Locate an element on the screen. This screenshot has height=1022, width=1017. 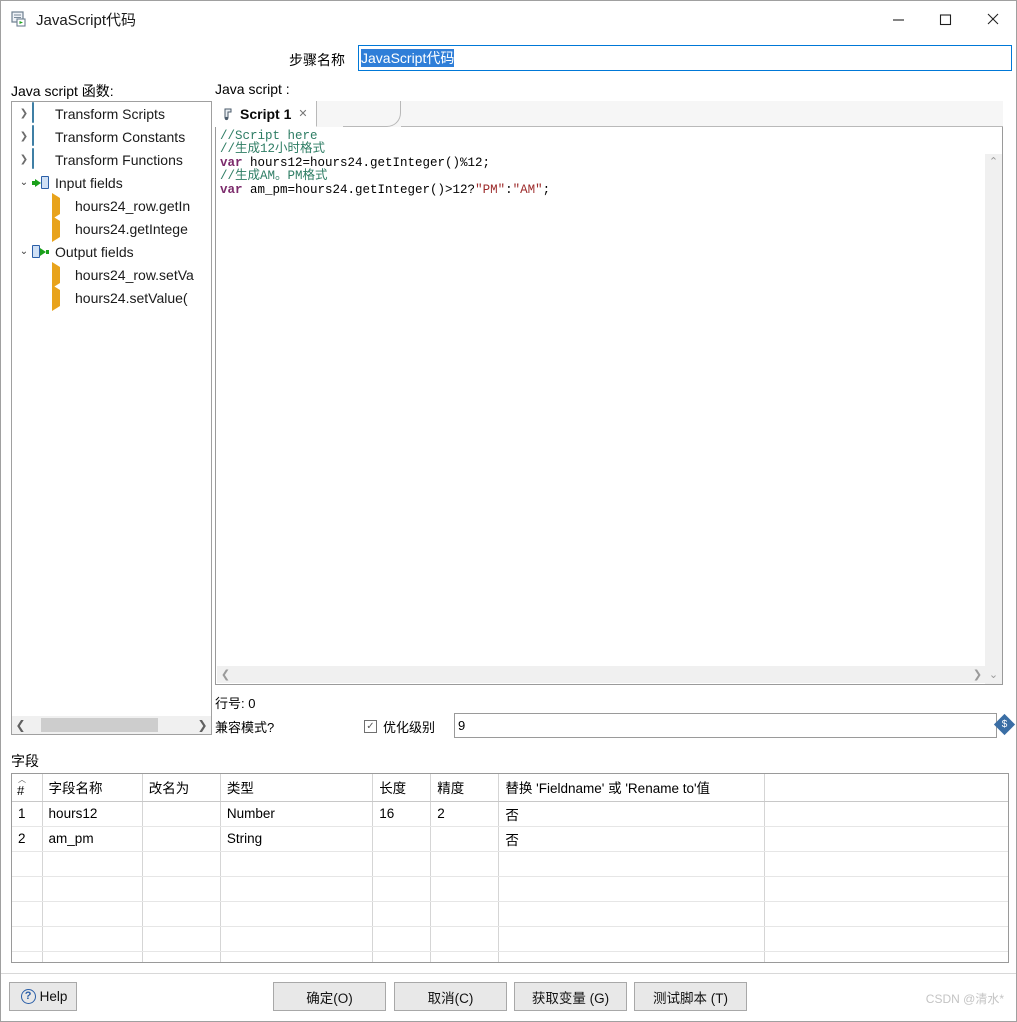
ok-button: 确定(O) is located at coordinates (329, 996).